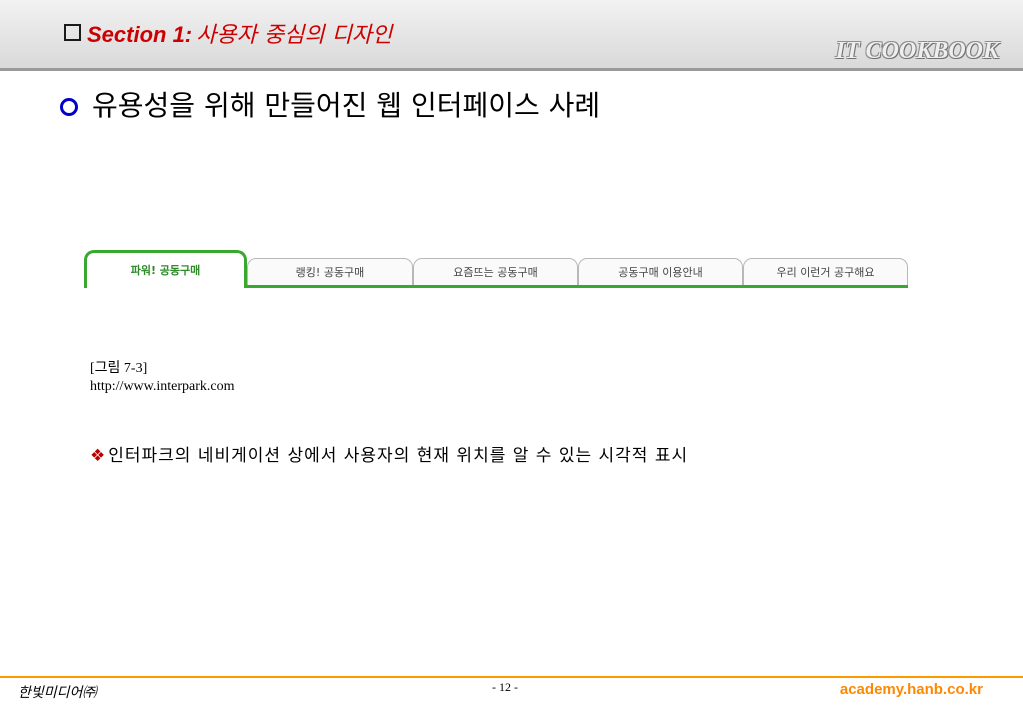 This screenshot has height=708, width=1023. What do you see at coordinates (911, 689) in the screenshot?
I see `website-link: academy.hanb.co.kr` at bounding box center [911, 689].